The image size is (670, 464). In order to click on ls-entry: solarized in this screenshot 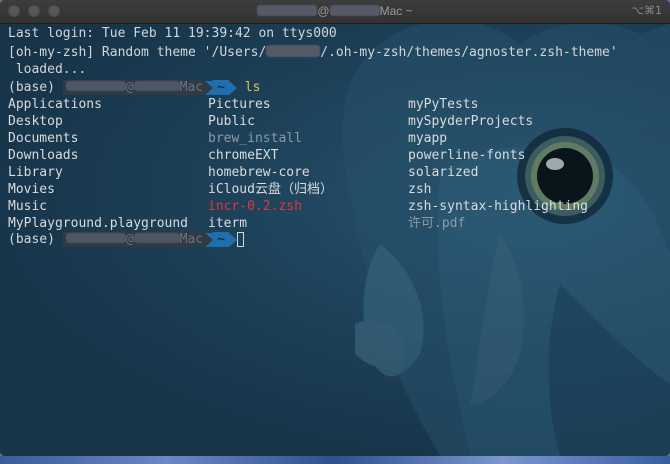, I will do `click(443, 172)`.